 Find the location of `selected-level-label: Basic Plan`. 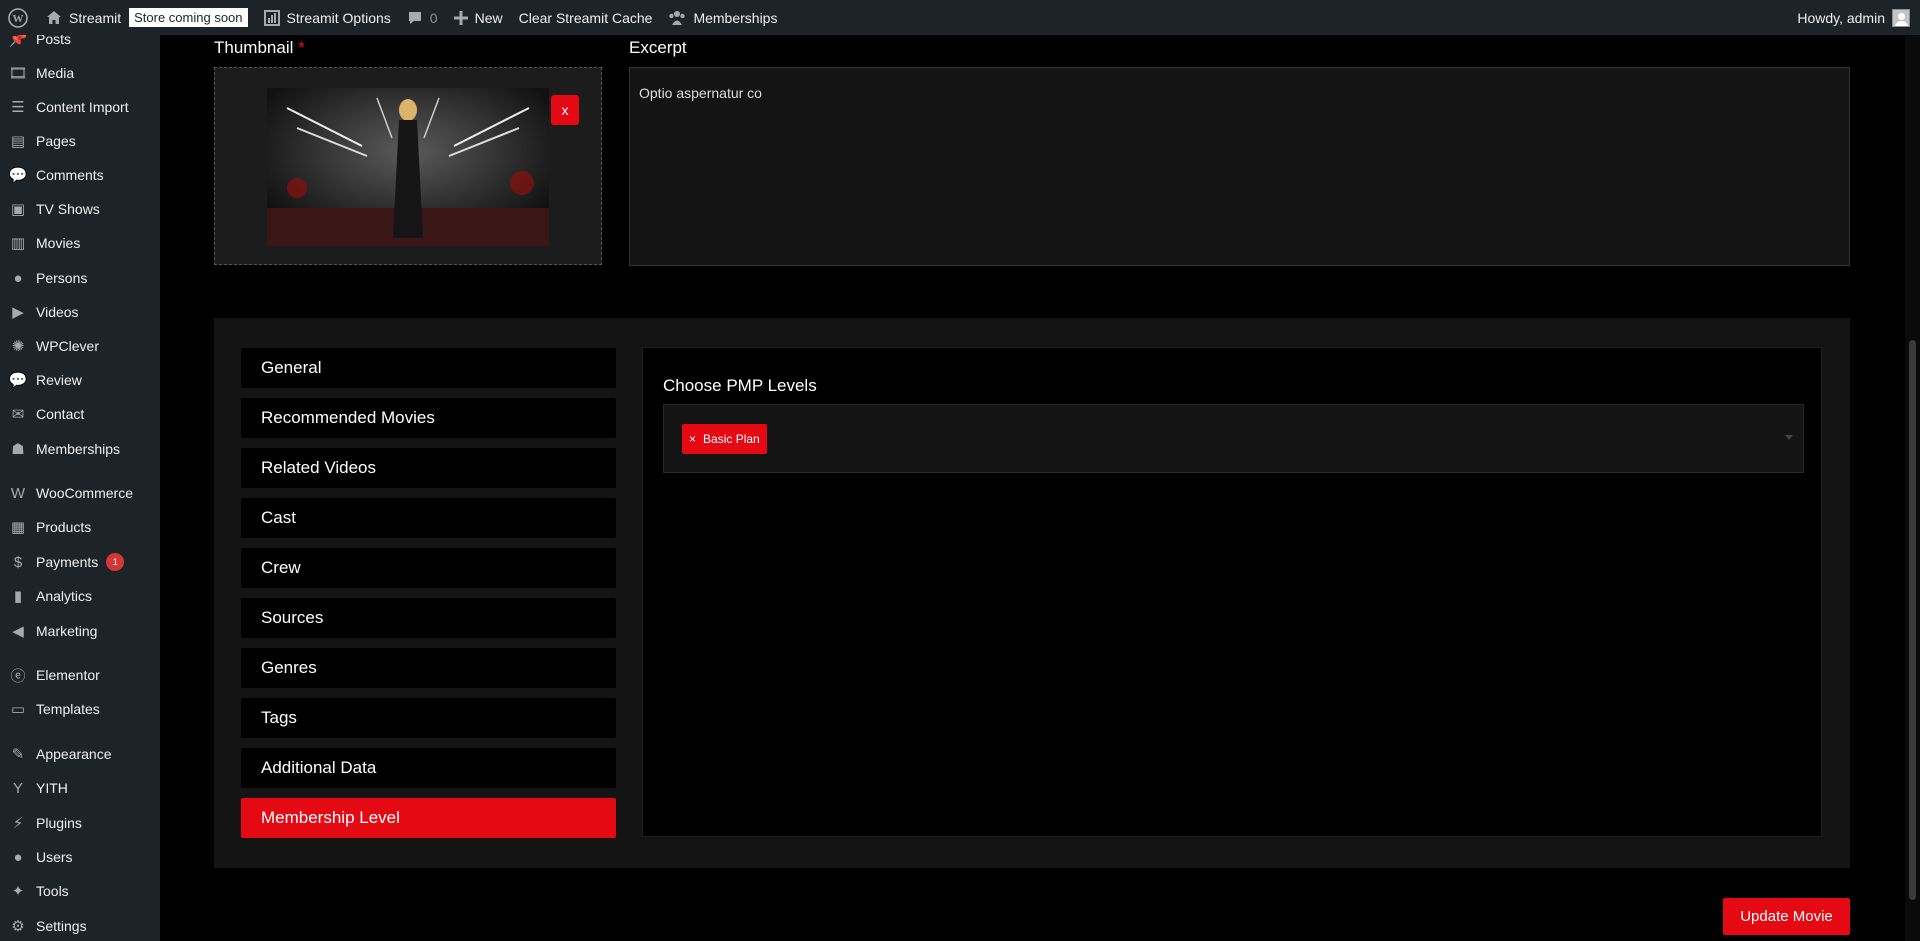

selected-level-label: Basic Plan is located at coordinates (731, 439).